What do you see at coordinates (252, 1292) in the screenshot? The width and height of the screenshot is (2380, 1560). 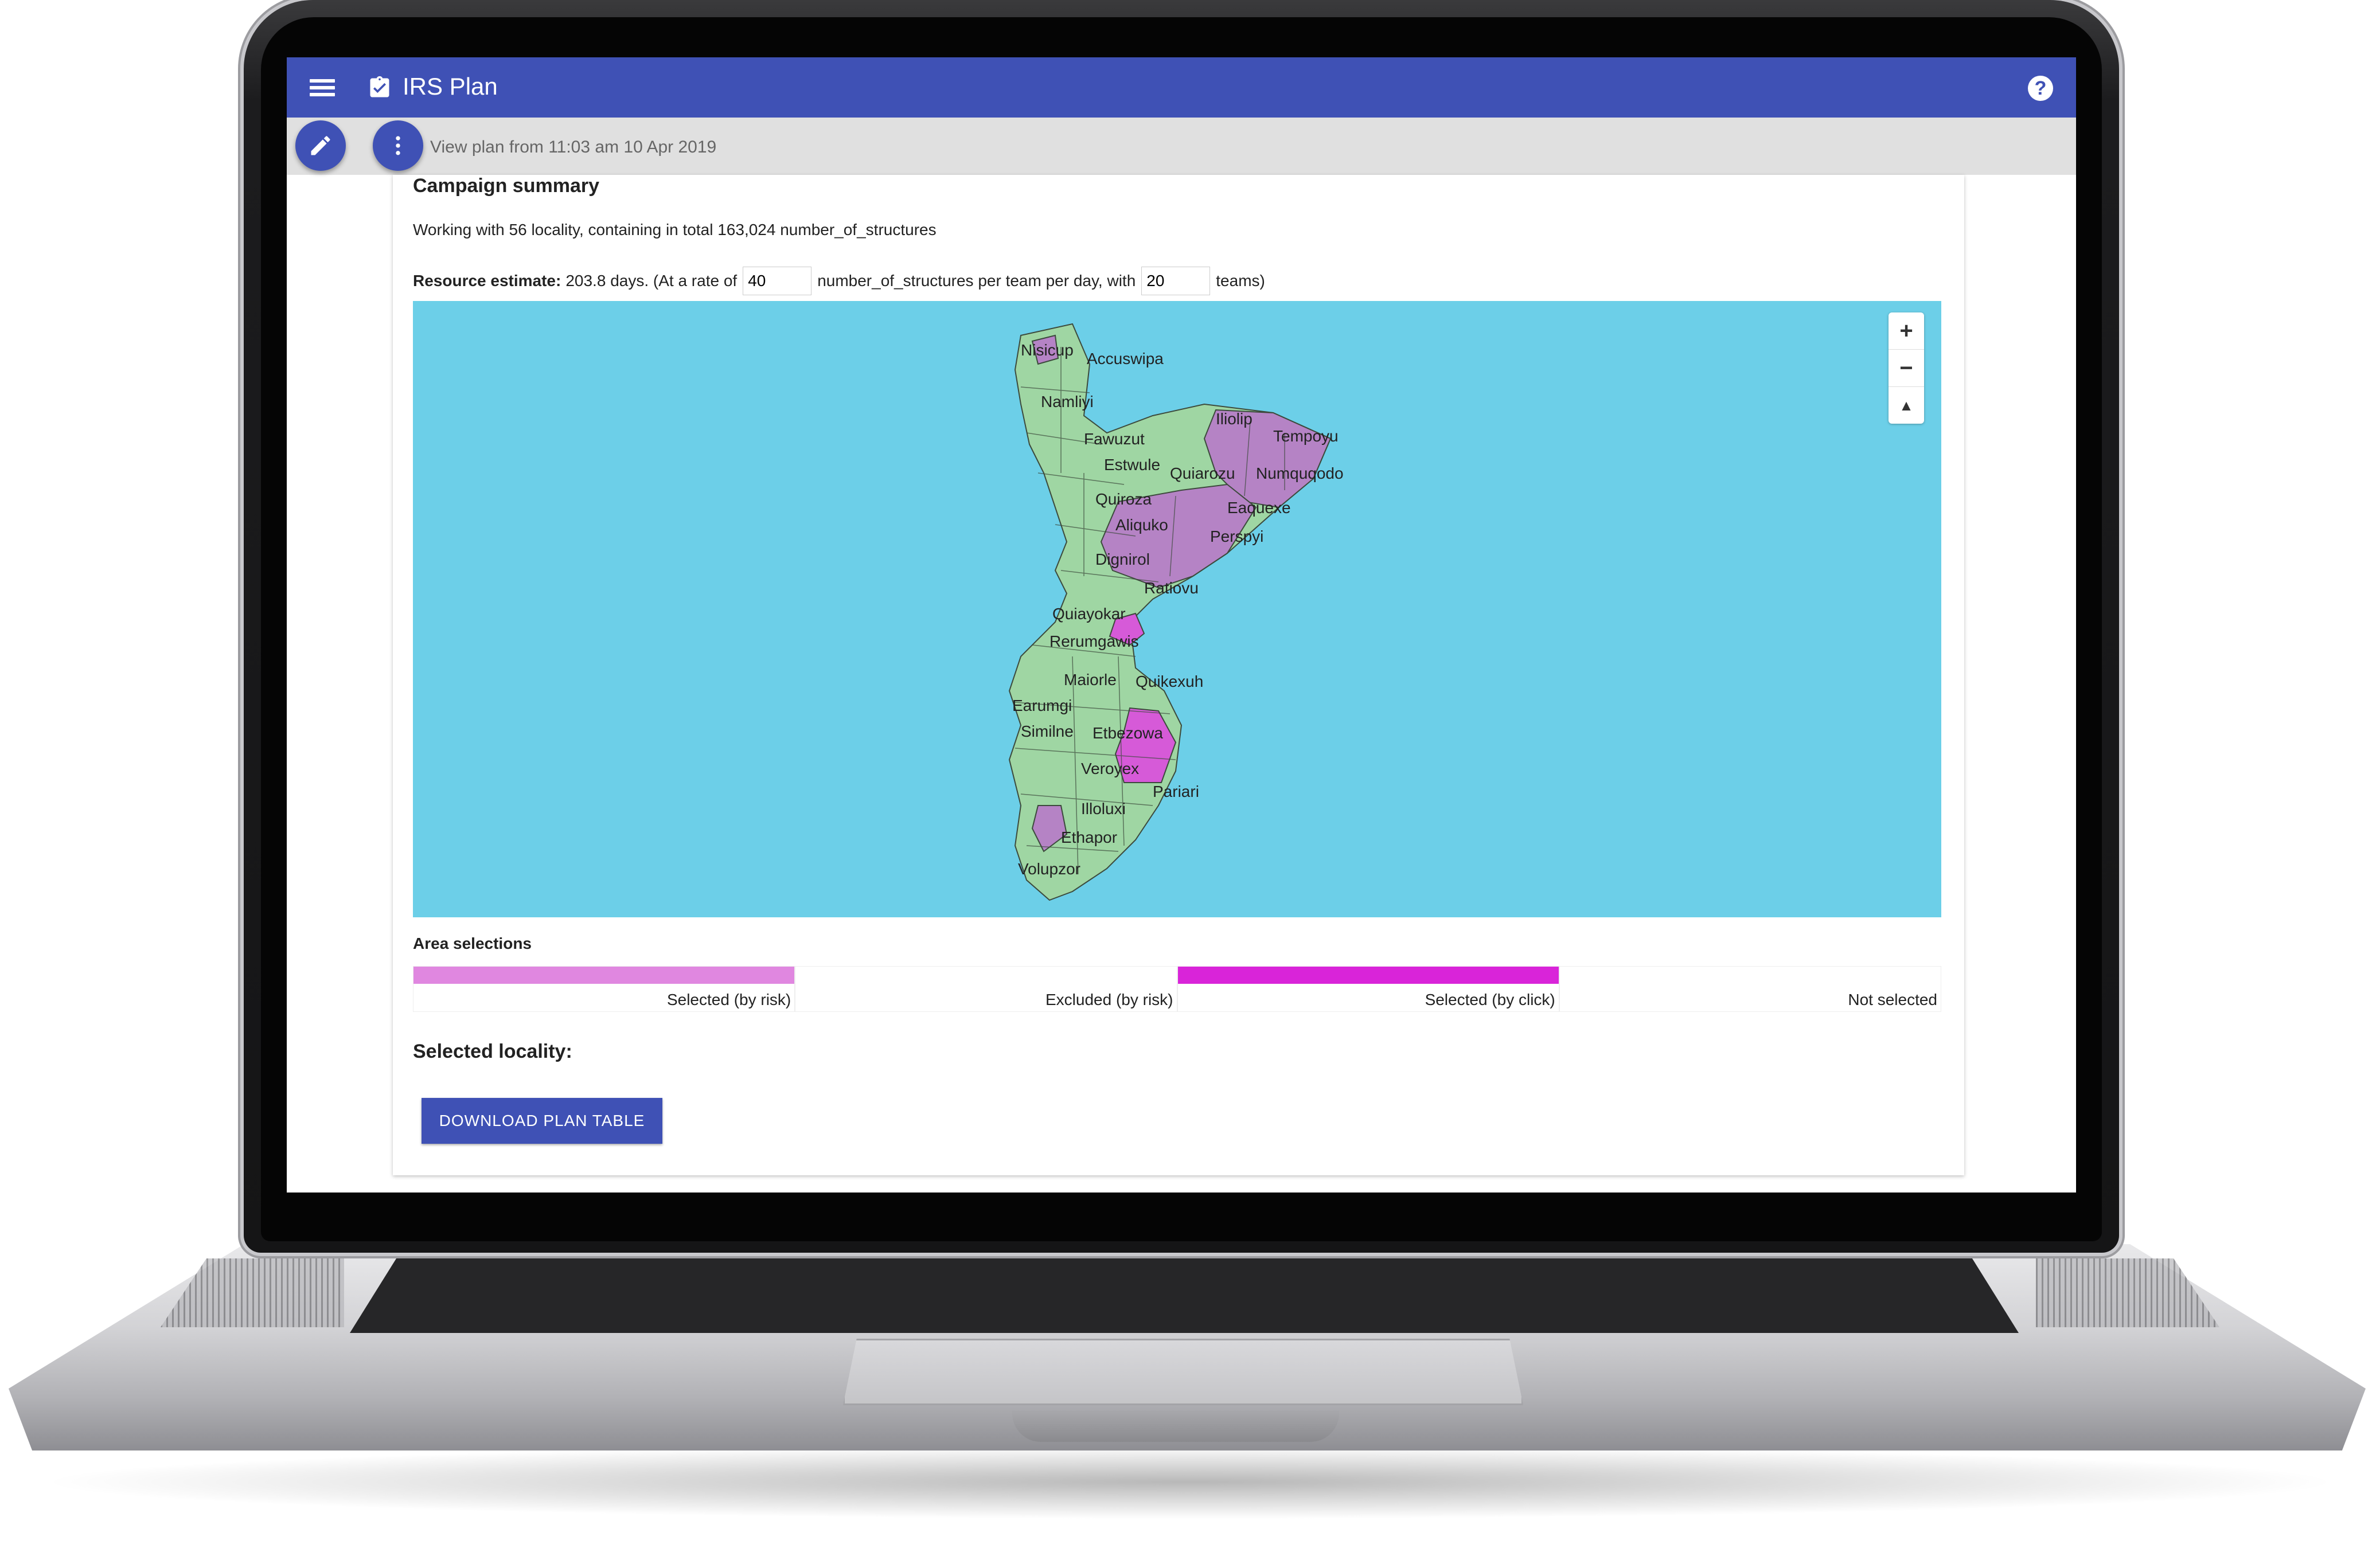 I see `speaker-grille-left` at bounding box center [252, 1292].